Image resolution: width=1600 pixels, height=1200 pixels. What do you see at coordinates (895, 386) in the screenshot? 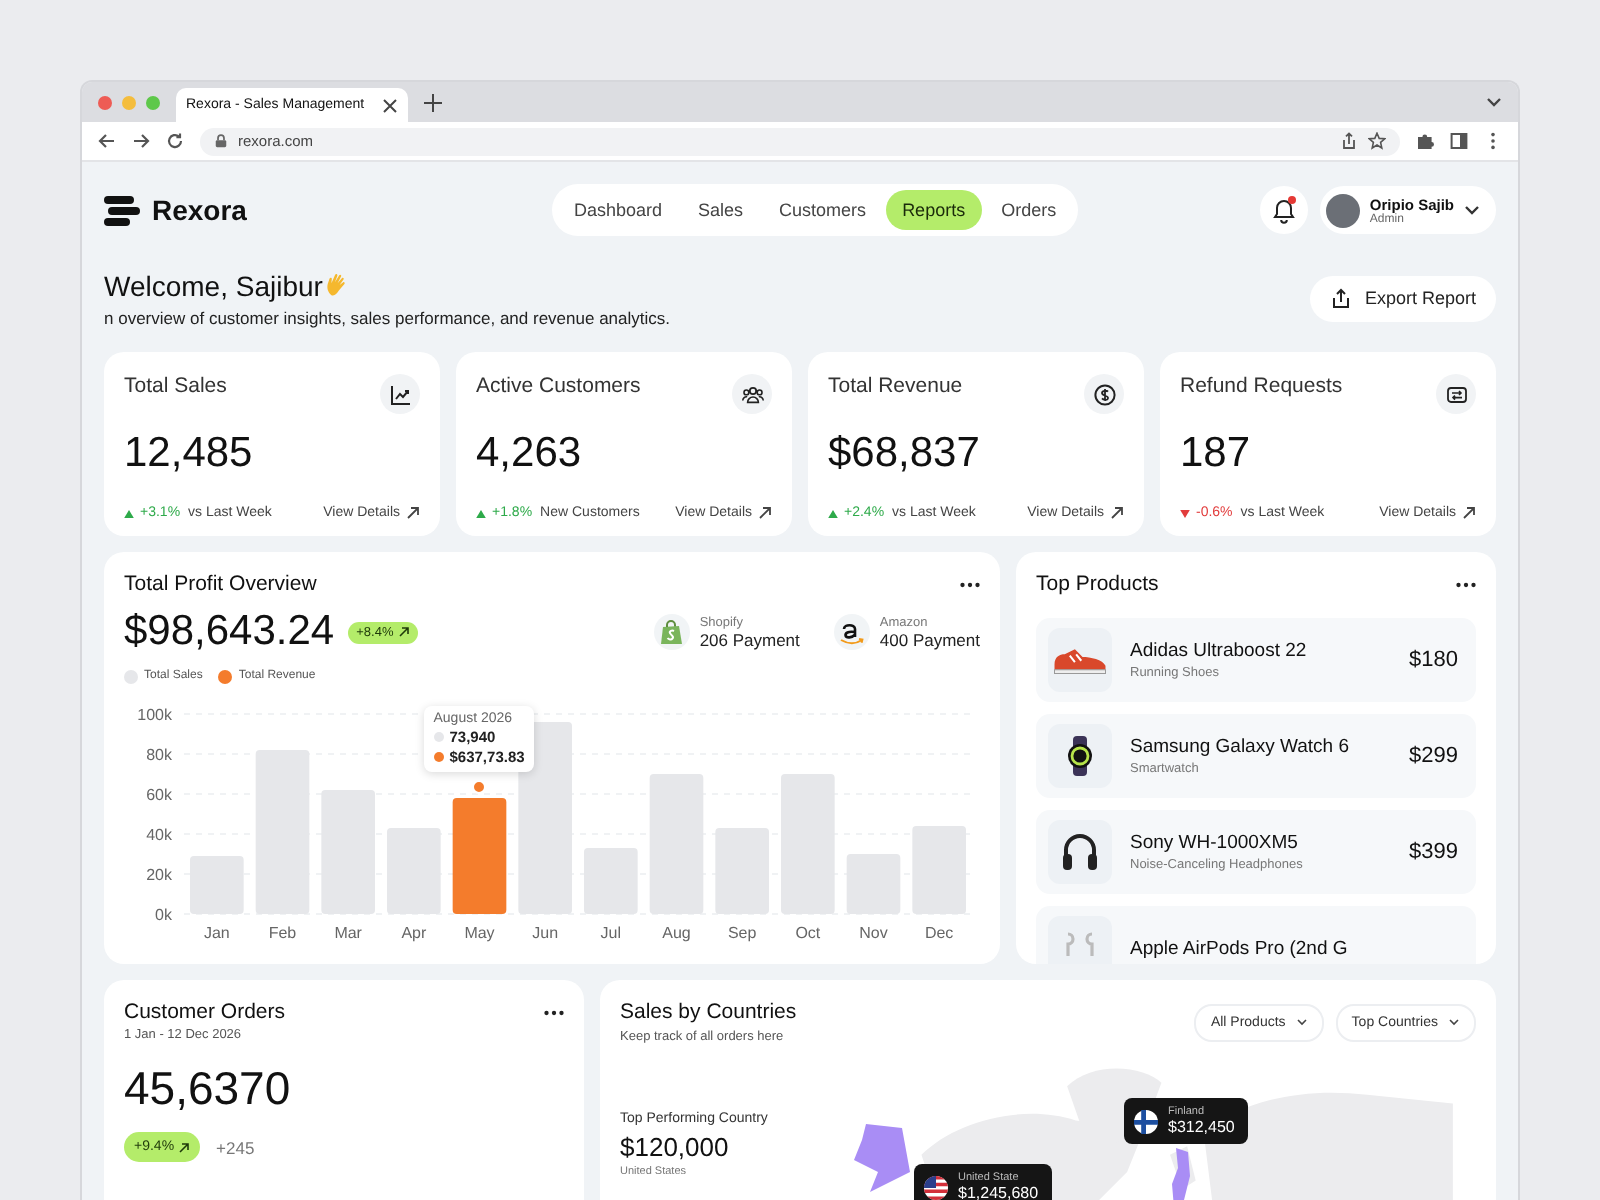
I see `stat-title: Total Revenue` at bounding box center [895, 386].